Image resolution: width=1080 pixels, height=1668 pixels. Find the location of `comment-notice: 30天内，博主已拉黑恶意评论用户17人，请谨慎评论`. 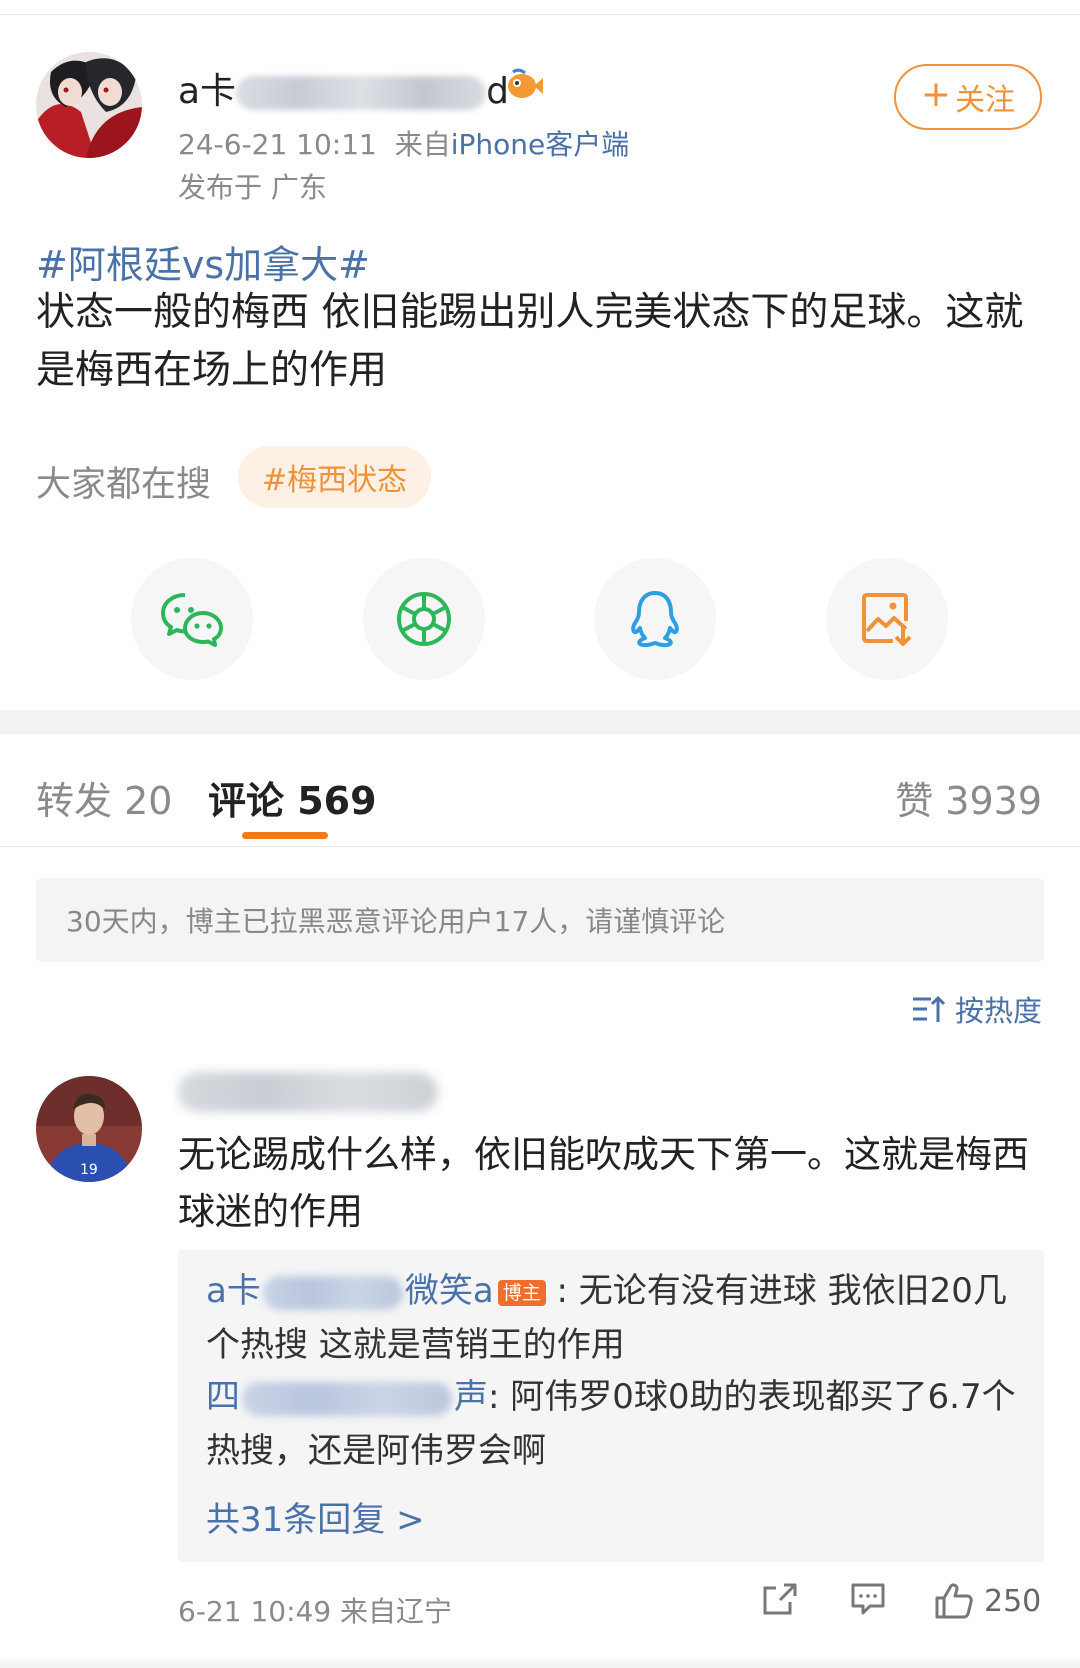

comment-notice: 30天内，博主已拉黑恶意评论用户17人，请谨慎评论 is located at coordinates (540, 920).